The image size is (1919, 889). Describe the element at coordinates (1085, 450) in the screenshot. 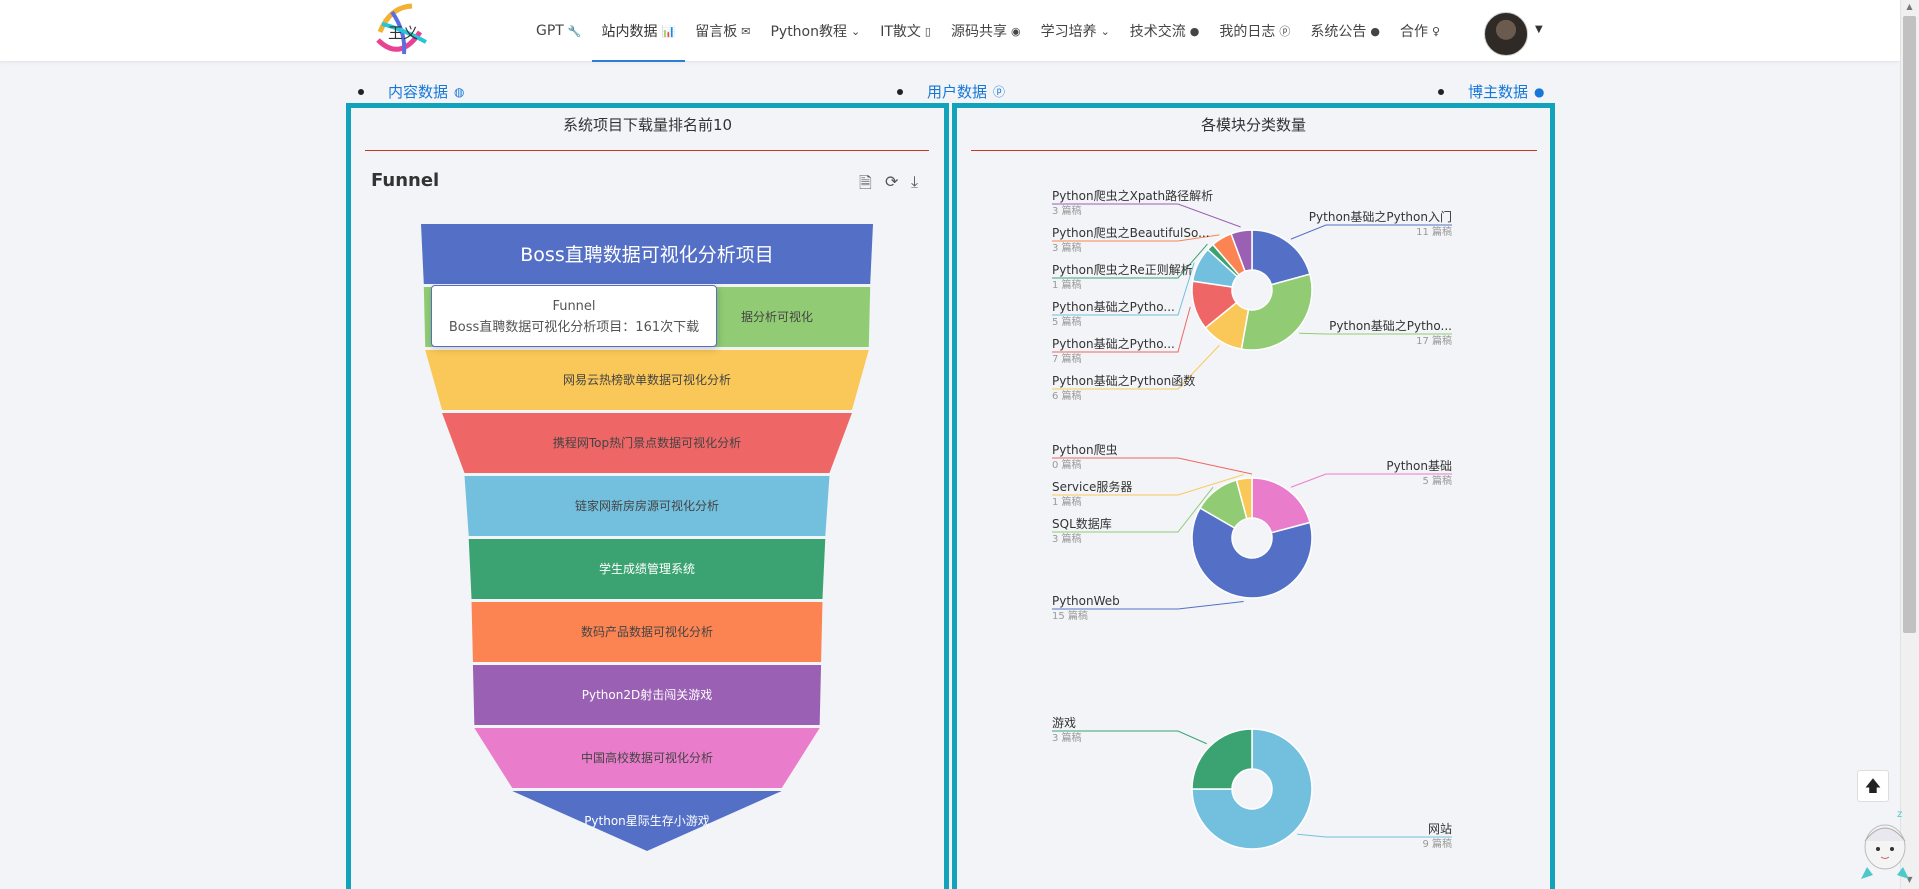

I see `pie-label-name: Python爬虫` at that location.